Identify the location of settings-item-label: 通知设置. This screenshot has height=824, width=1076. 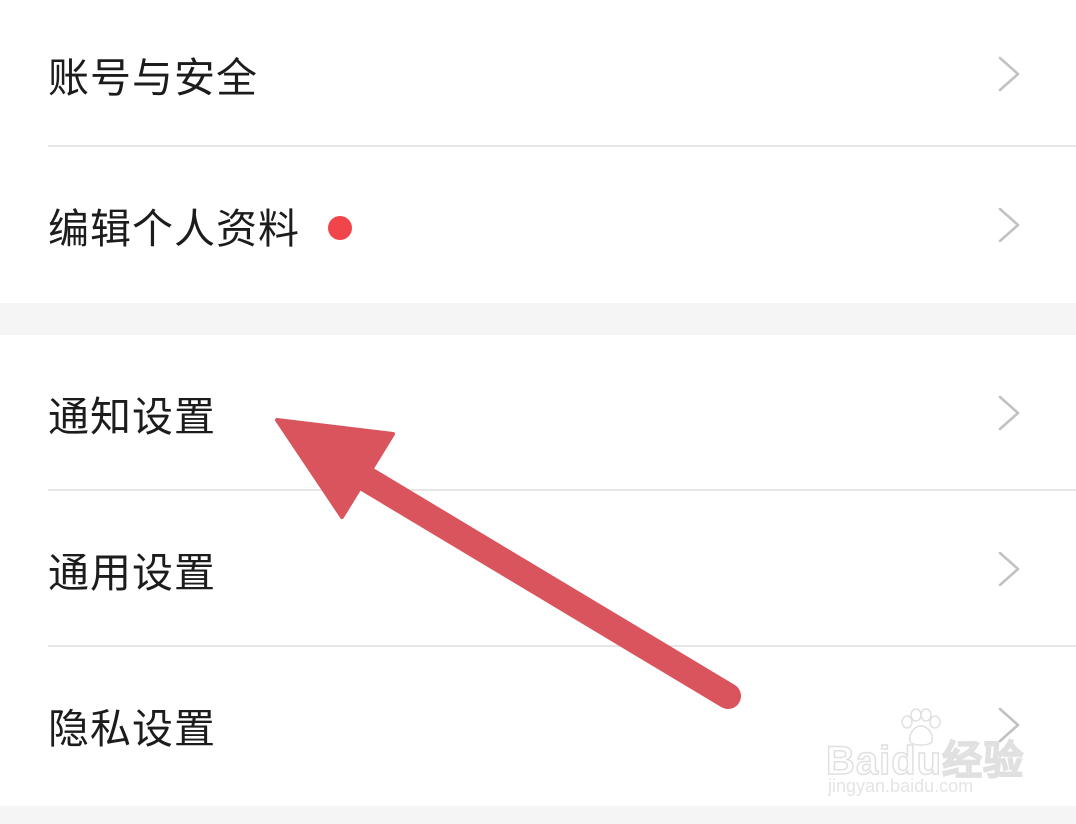
(132, 417).